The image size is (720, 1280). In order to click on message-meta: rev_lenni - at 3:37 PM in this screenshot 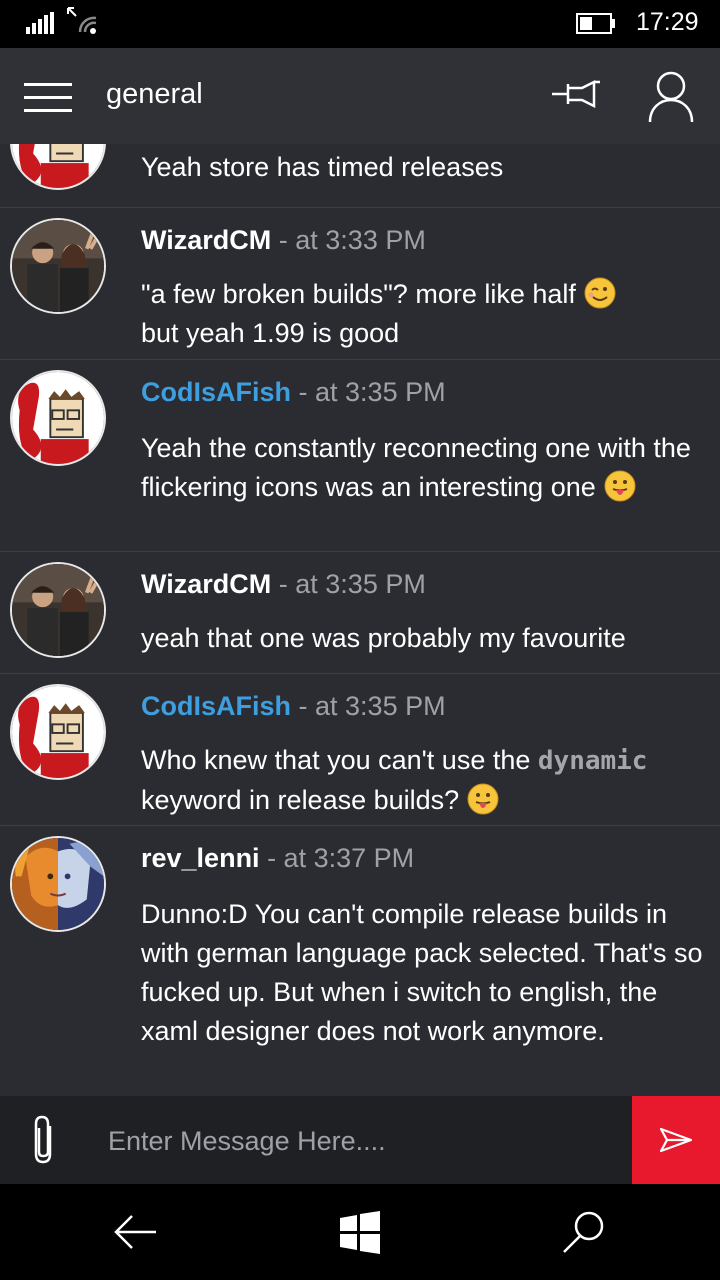, I will do `click(277, 858)`.